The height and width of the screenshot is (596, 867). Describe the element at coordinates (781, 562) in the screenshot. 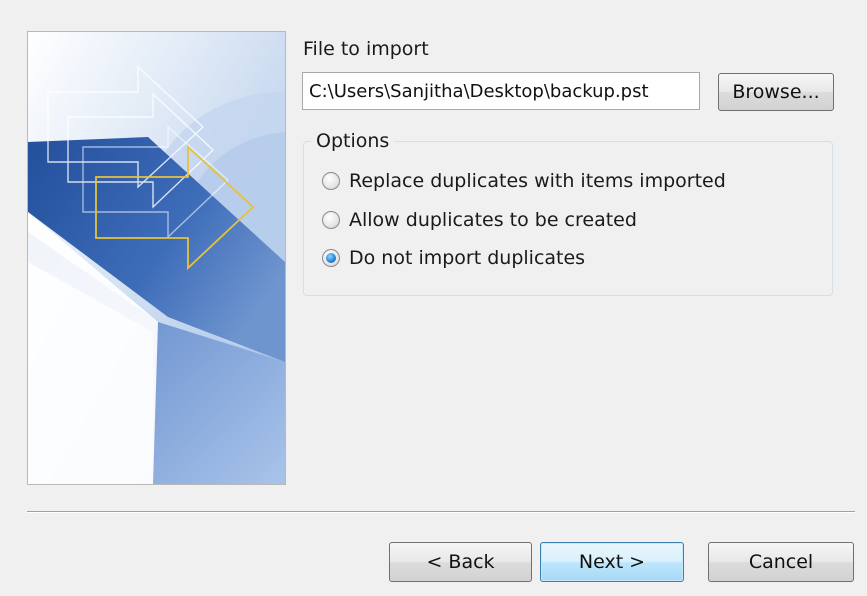

I see `cancel-button: Cancel` at that location.